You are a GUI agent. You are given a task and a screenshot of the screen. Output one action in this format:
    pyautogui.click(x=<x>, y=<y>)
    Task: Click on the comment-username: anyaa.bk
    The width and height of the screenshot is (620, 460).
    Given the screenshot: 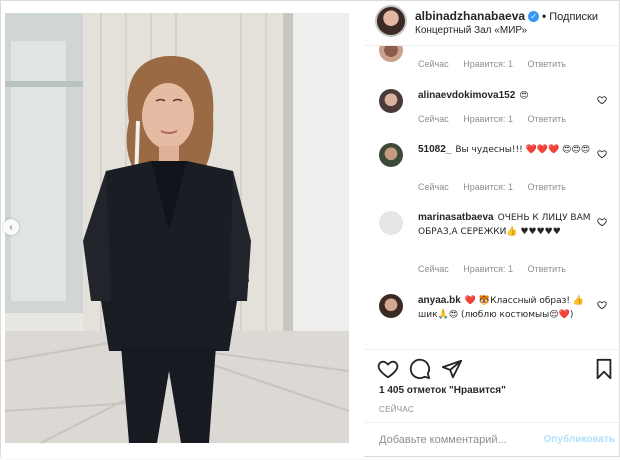 What is the action you would take?
    pyautogui.click(x=439, y=300)
    